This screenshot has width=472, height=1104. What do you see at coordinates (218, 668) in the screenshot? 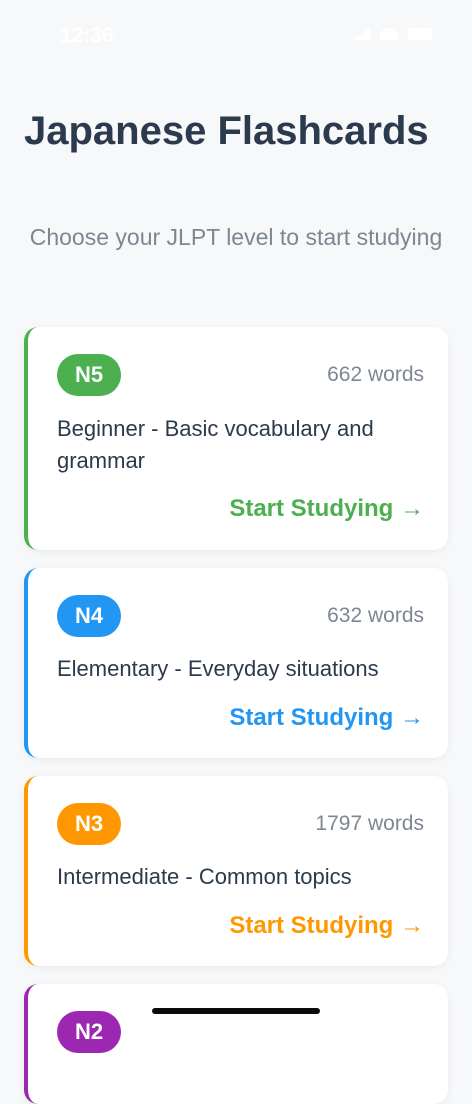
I see `level-description: Elementary - Everyday situations` at bounding box center [218, 668].